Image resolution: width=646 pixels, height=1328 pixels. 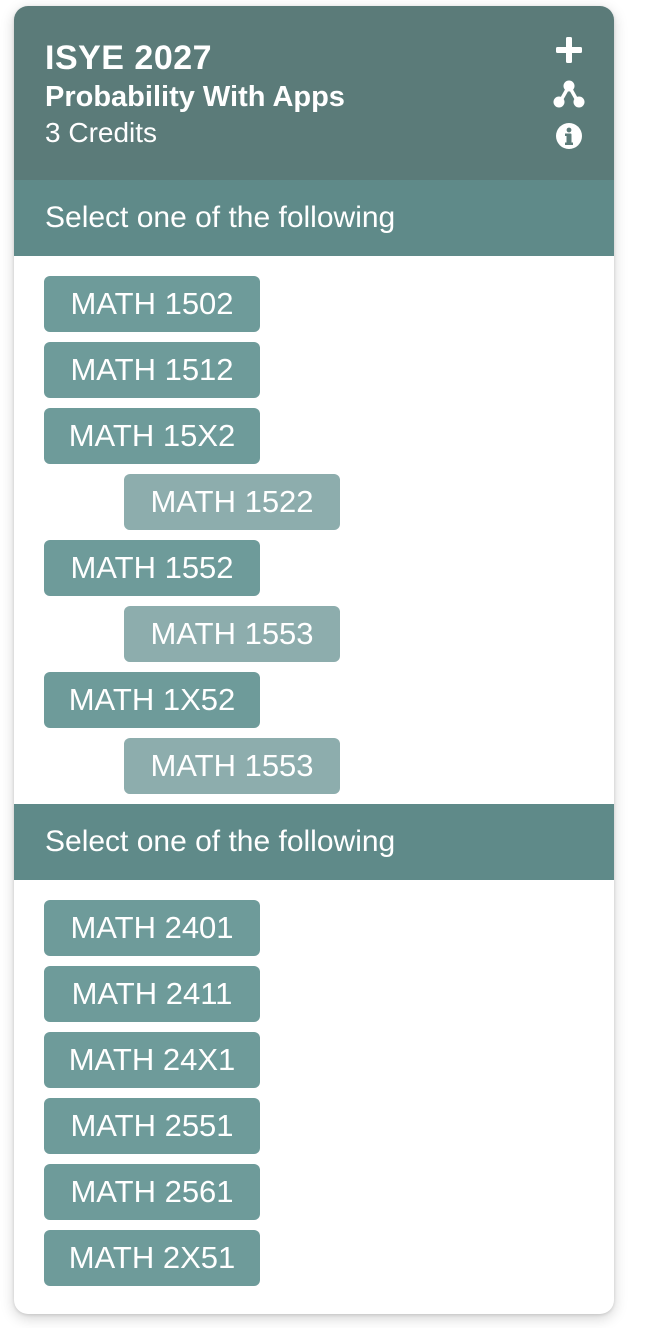 I want to click on course-option-math-1512: MATH 1512, so click(x=152, y=370).